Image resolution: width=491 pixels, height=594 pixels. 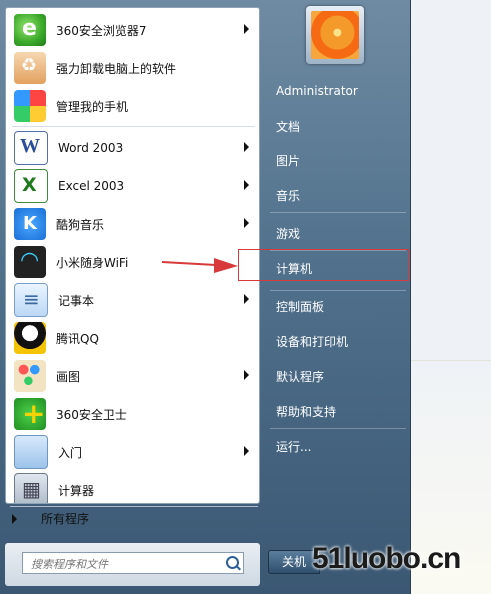 I want to click on user-picture-frame, so click(x=335, y=35).